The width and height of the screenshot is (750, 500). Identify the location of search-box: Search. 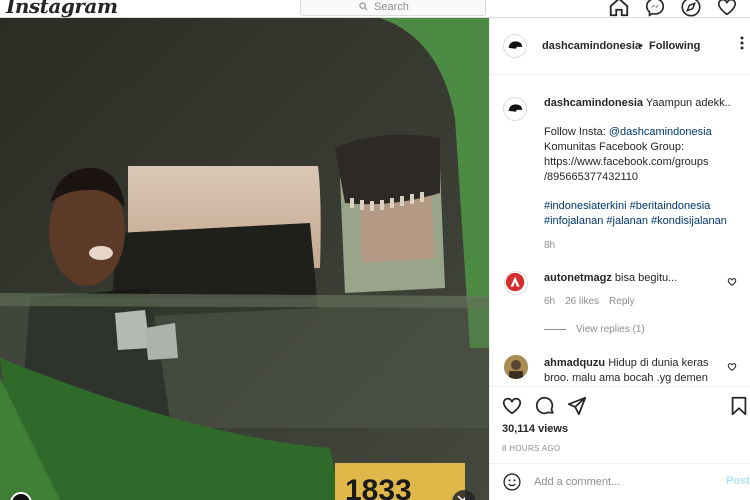
(393, 8).